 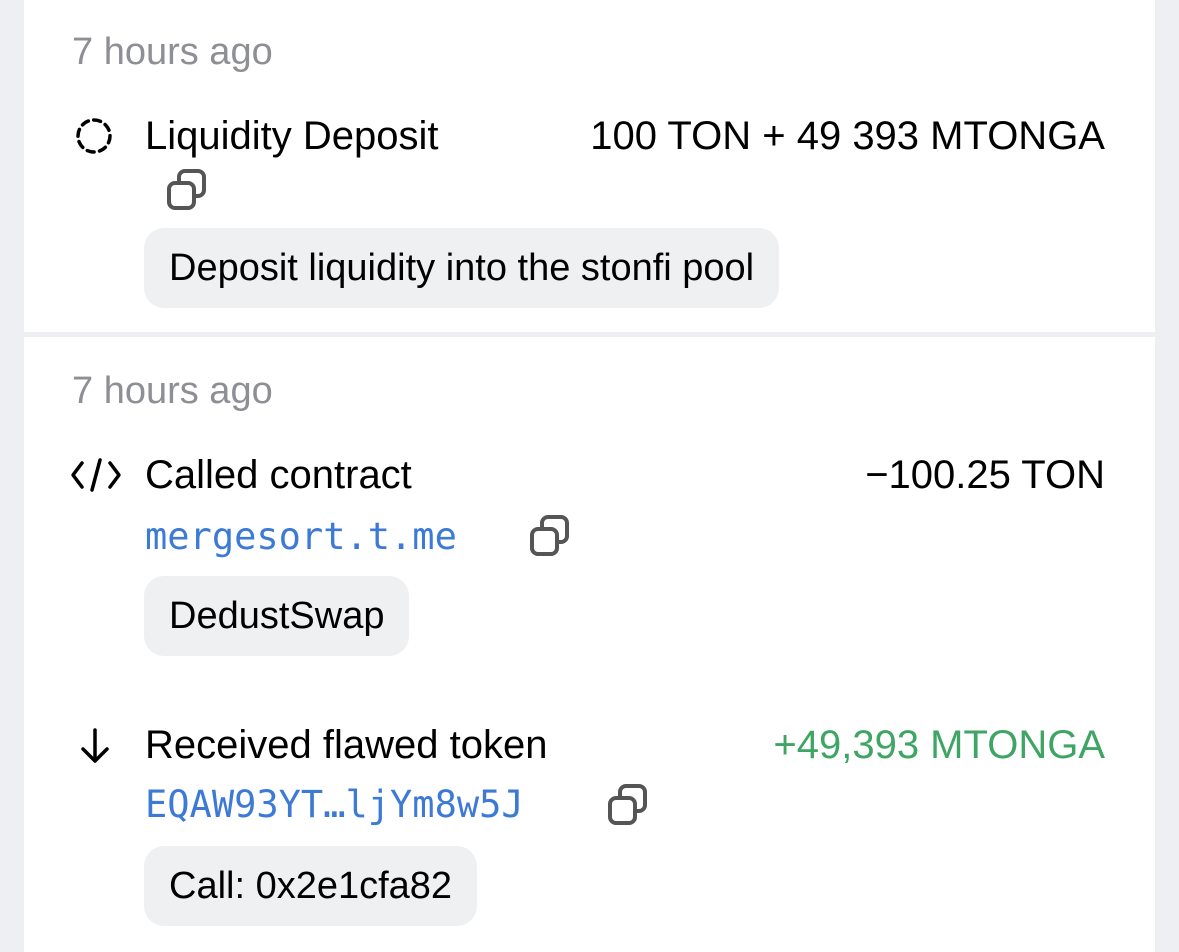 I want to click on contract-address-link: mergesort.t.me, so click(x=301, y=537).